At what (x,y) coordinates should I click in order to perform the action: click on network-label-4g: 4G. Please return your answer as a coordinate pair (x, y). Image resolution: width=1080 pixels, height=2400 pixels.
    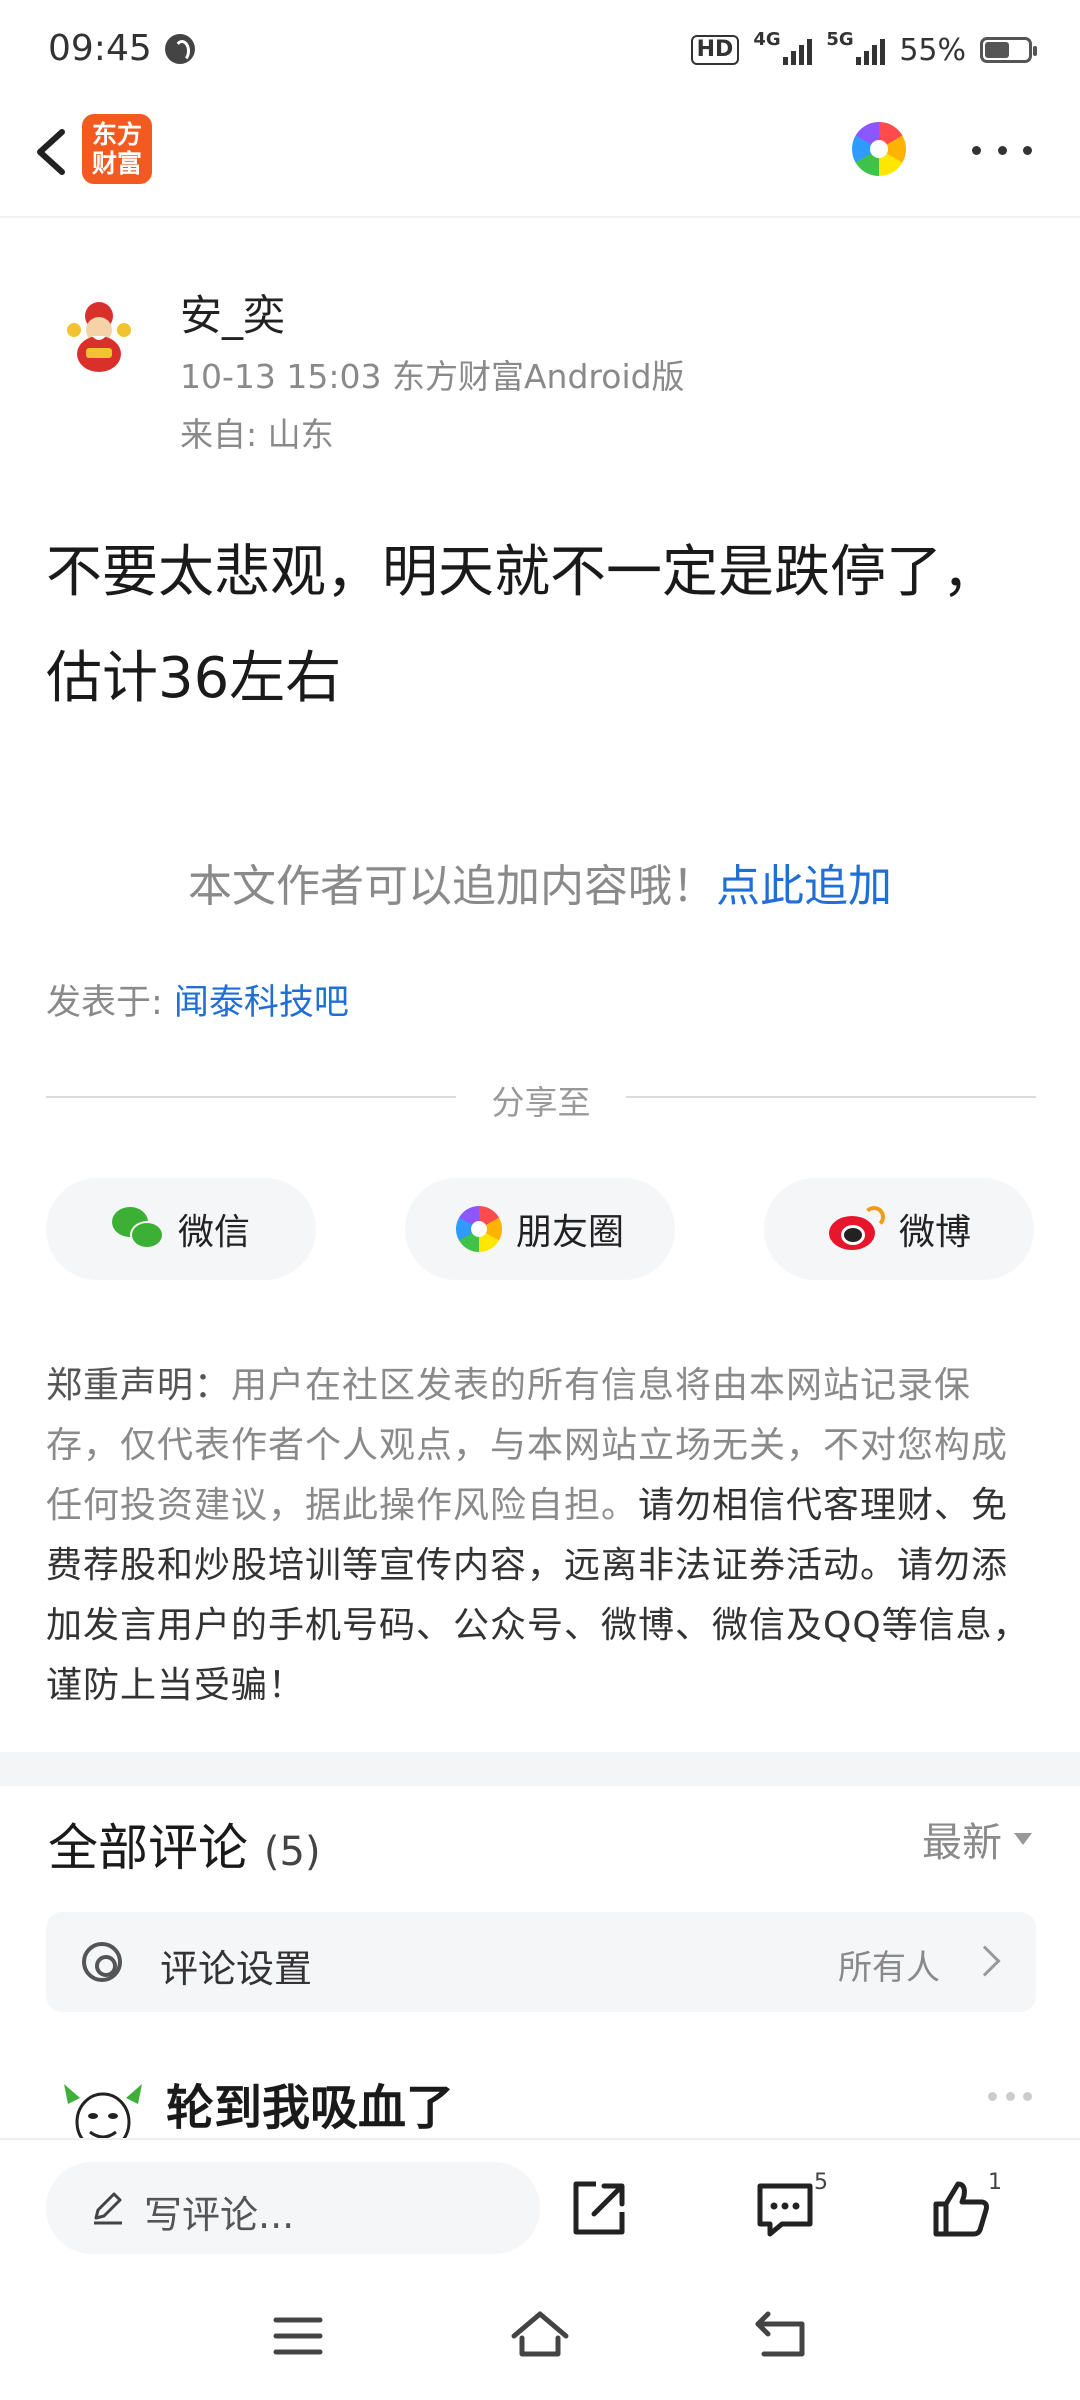
    Looking at the image, I should click on (767, 39).